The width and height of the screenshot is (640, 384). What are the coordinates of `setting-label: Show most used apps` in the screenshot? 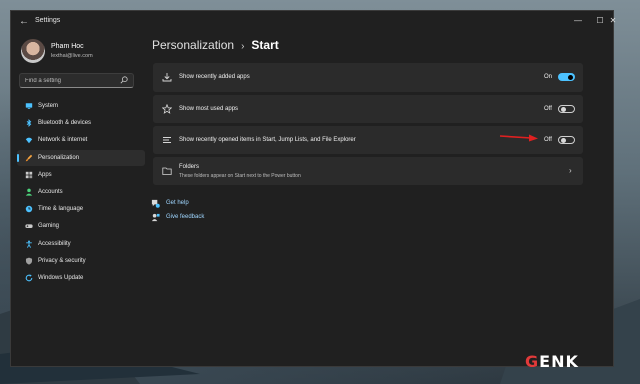 It's located at (209, 109).